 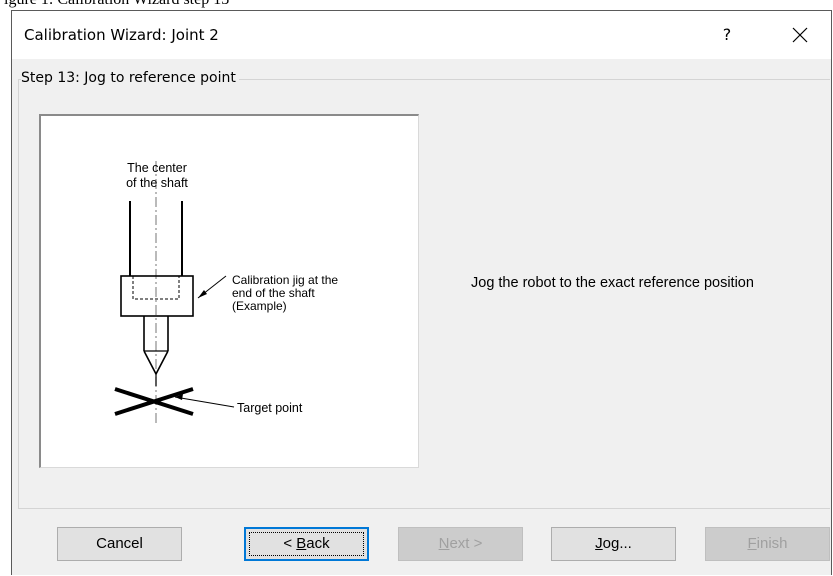 I want to click on close-button, so click(x=800, y=35).